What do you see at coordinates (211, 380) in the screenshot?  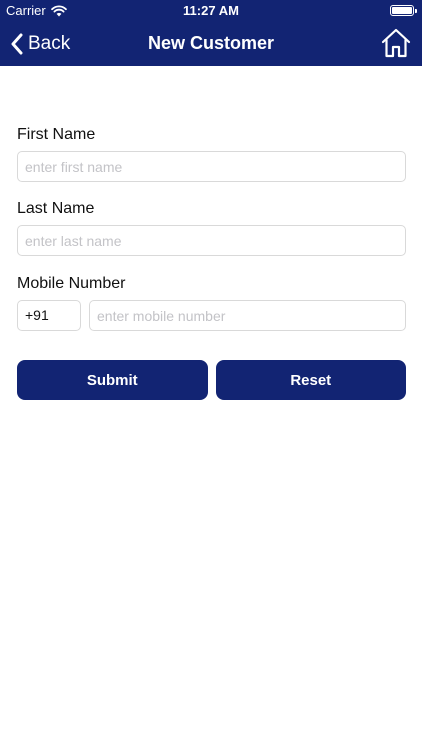 I see `form-actions: Submit Reset` at bounding box center [211, 380].